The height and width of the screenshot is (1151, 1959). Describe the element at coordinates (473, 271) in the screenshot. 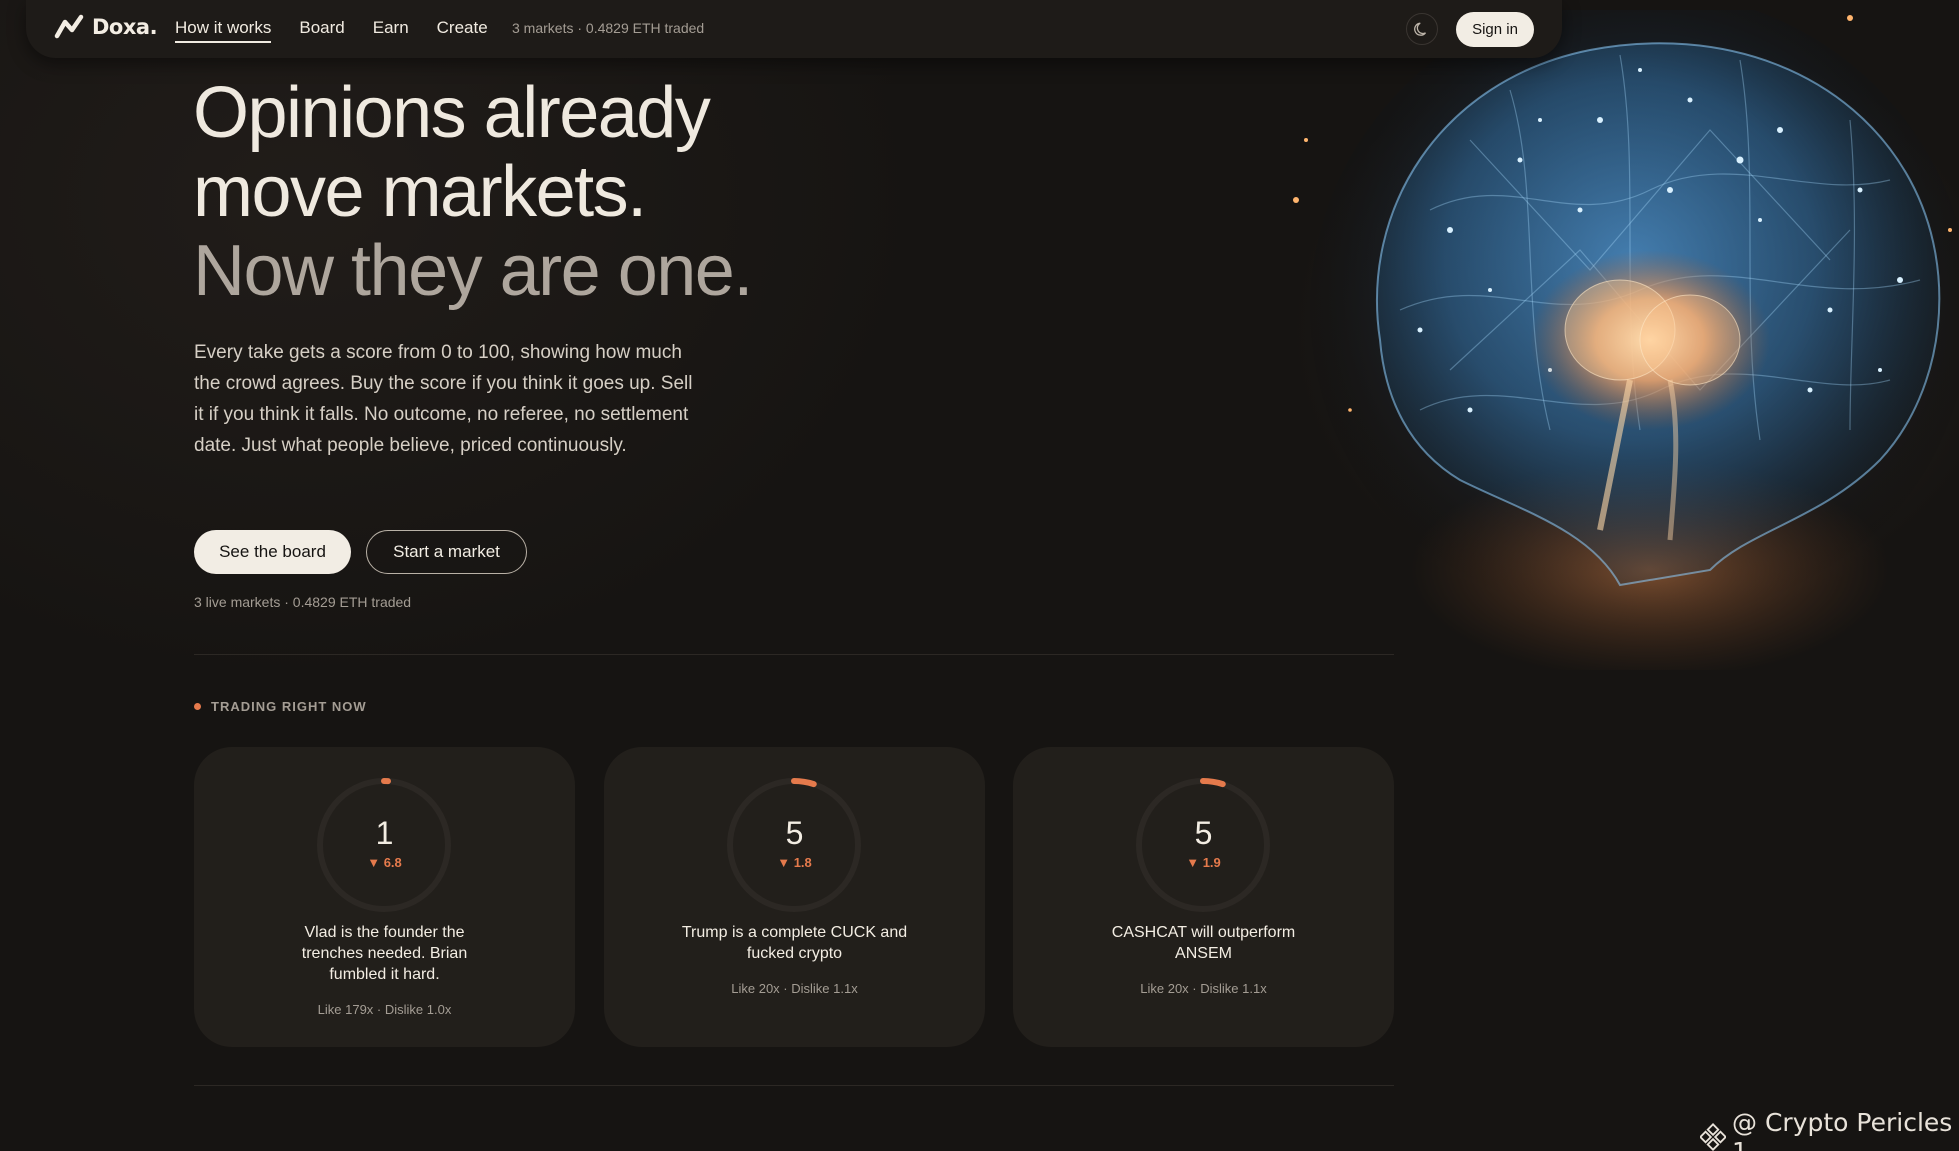

I see `hero-title-line-3: Now they are one.` at that location.